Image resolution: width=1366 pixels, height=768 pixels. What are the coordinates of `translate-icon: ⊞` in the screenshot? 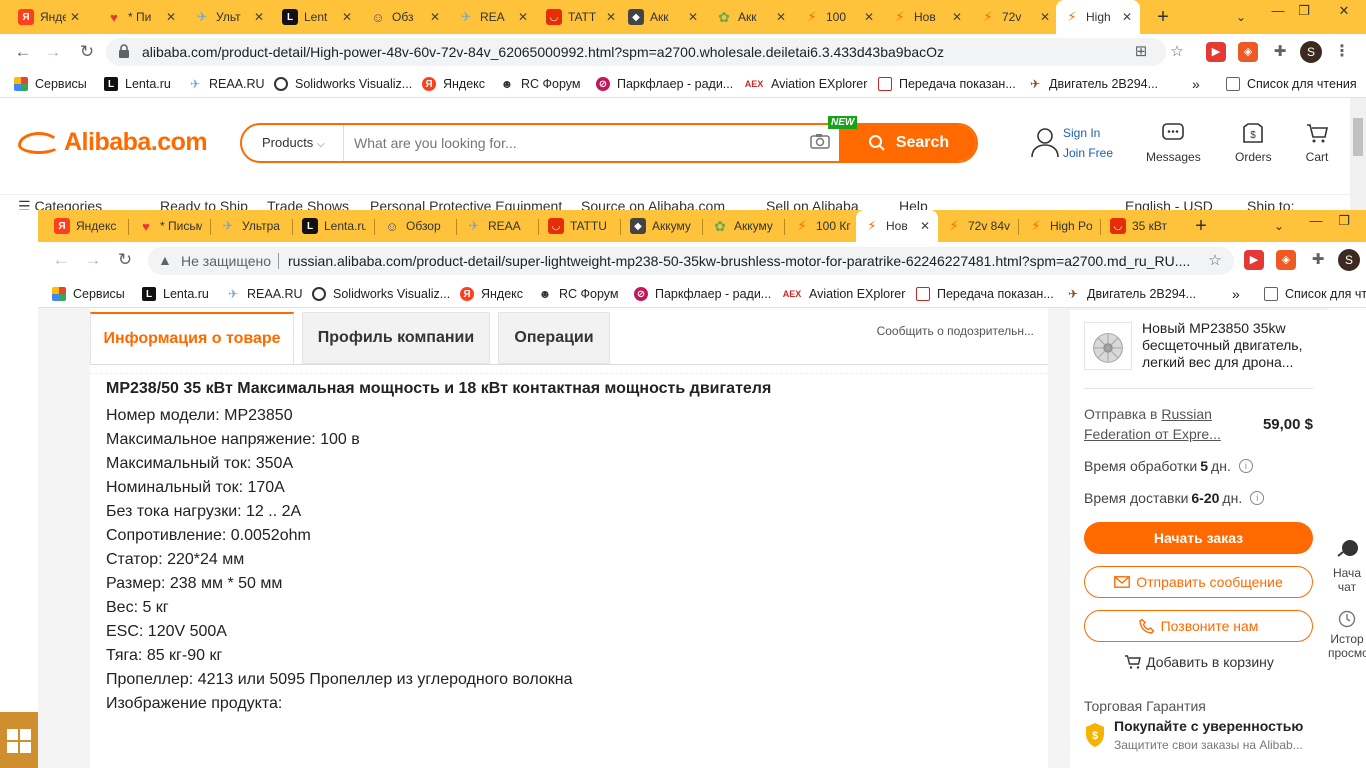 It's located at (1141, 52).